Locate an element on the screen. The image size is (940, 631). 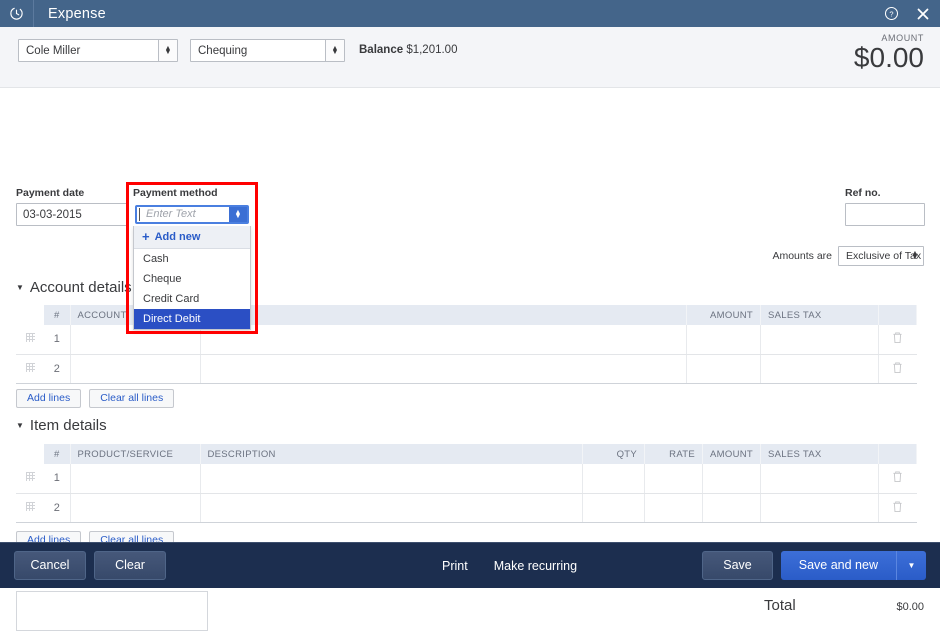
payment-date-label: Payment date is located at coordinates (72, 193).